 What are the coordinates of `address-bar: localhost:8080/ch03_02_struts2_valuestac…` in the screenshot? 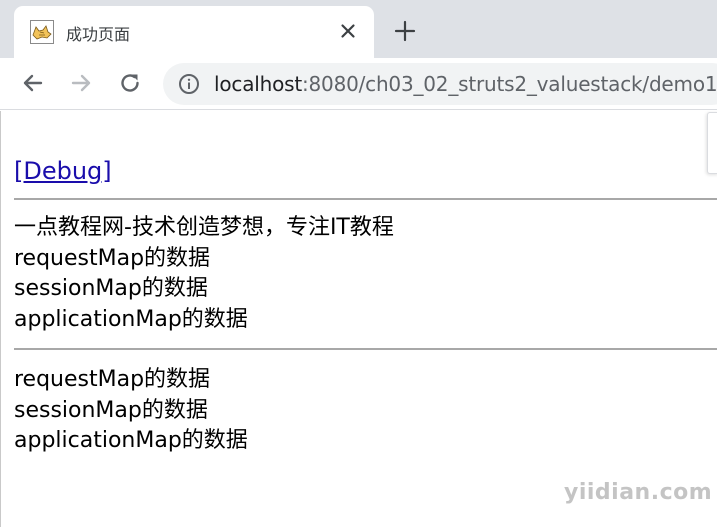 It's located at (440, 84).